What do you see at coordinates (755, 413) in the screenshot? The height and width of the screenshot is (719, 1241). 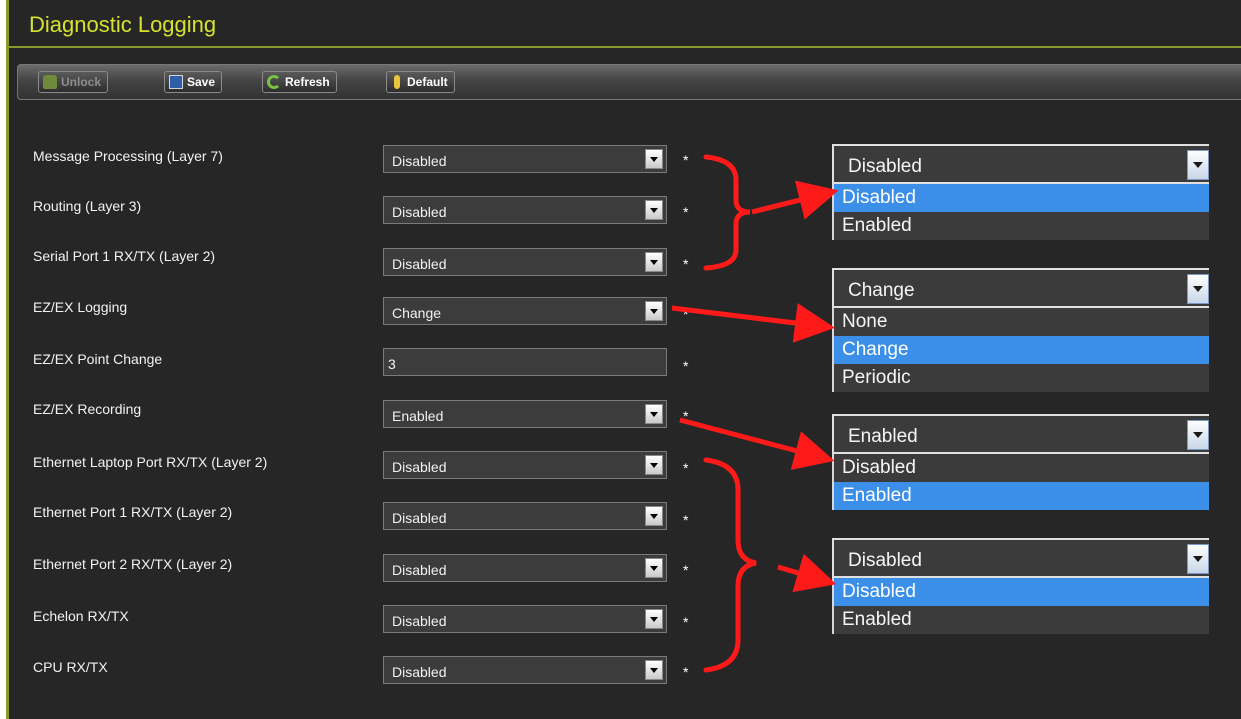 I see `annotation-overlay` at bounding box center [755, 413].